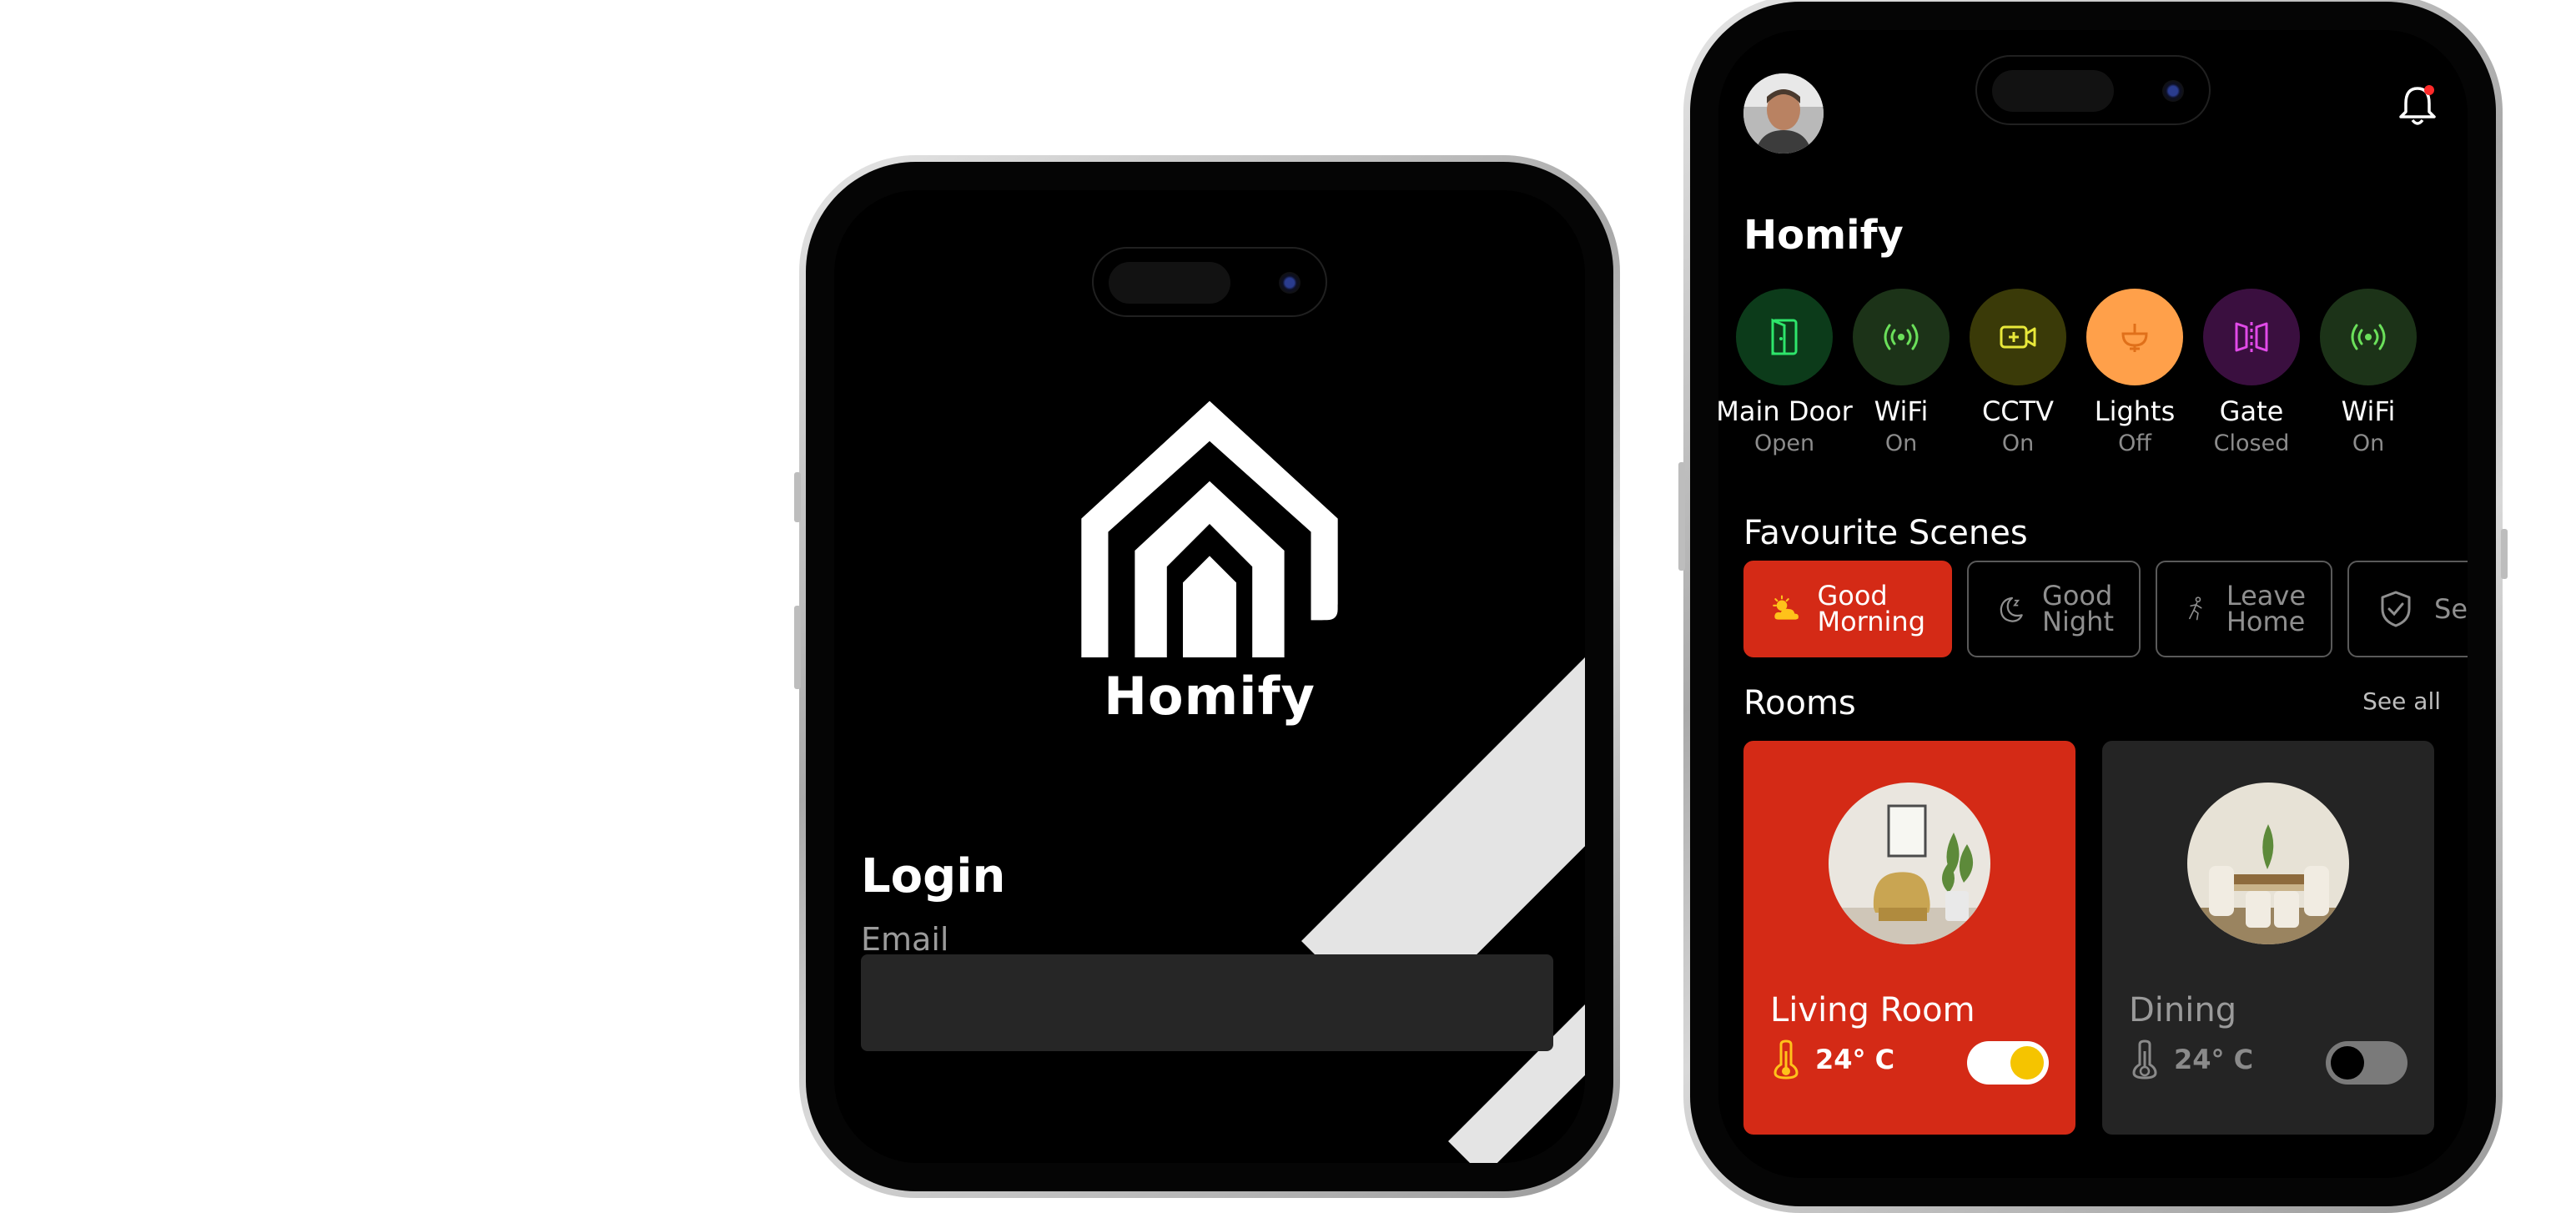 The height and width of the screenshot is (1213, 2576). Describe the element at coordinates (2078, 621) in the screenshot. I see `scene-label-line2: Night` at that location.